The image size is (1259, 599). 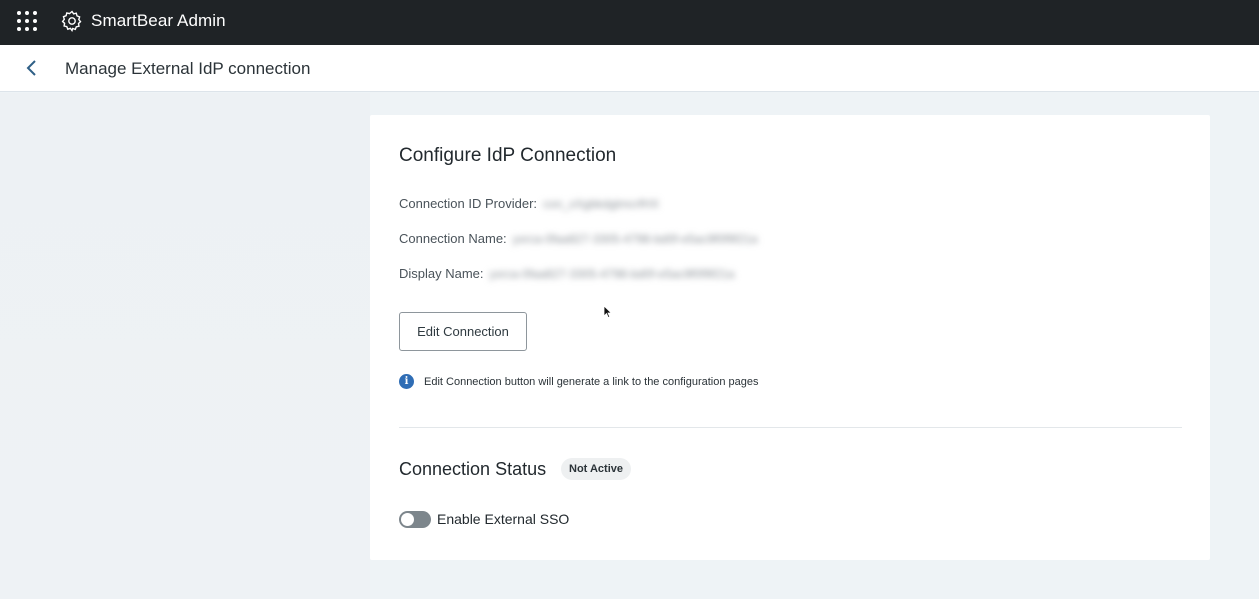 I want to click on chevron-left-icon, so click(x=32, y=68).